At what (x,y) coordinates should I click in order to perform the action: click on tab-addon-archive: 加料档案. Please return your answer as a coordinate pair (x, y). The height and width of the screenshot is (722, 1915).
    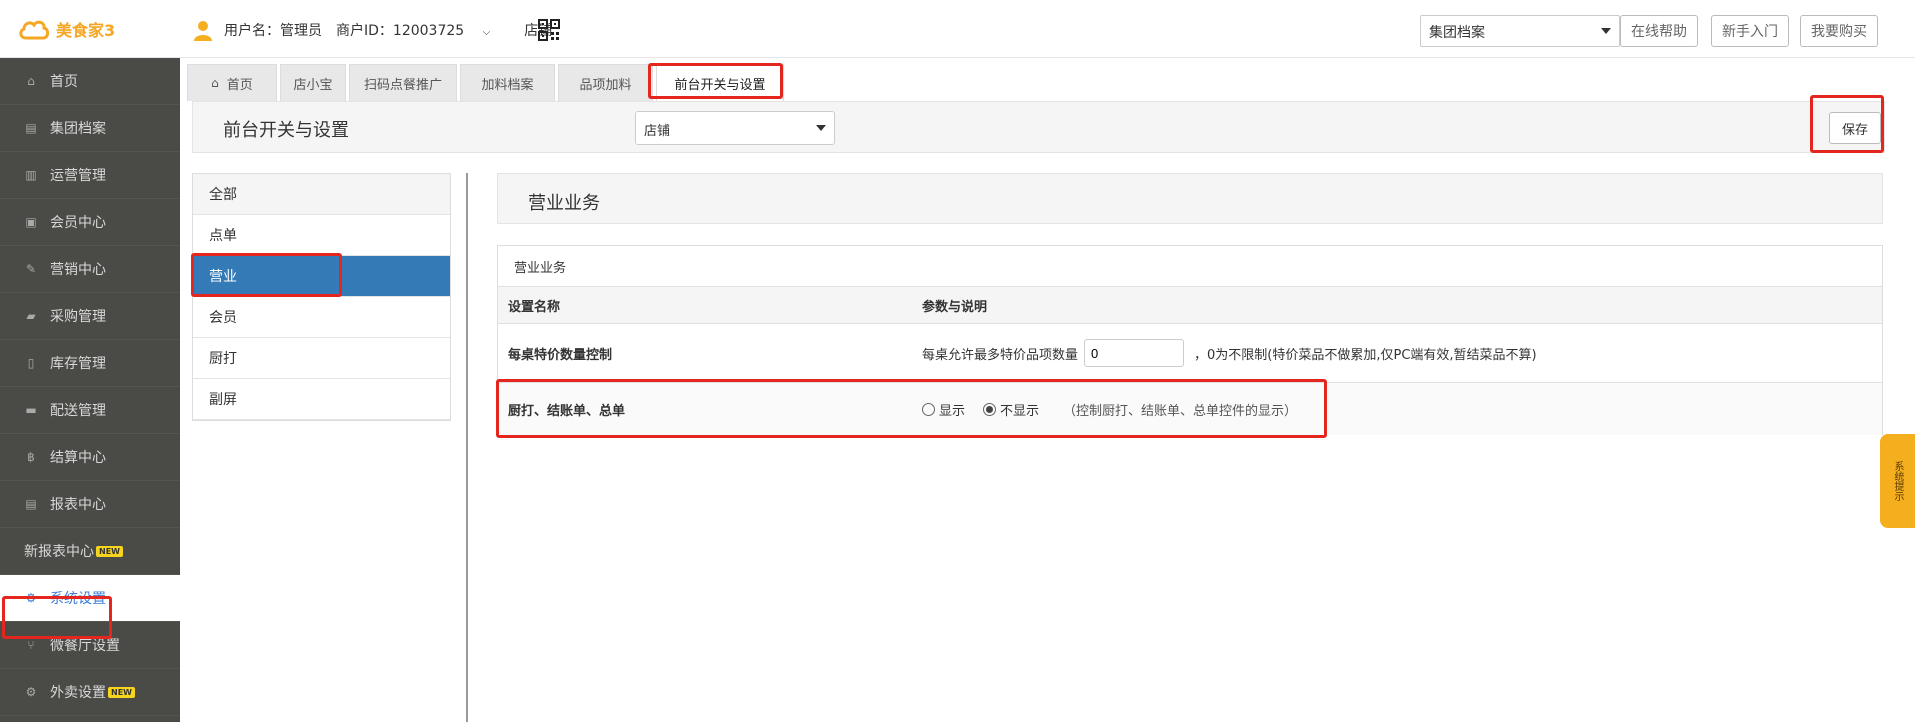
    Looking at the image, I should click on (507, 82).